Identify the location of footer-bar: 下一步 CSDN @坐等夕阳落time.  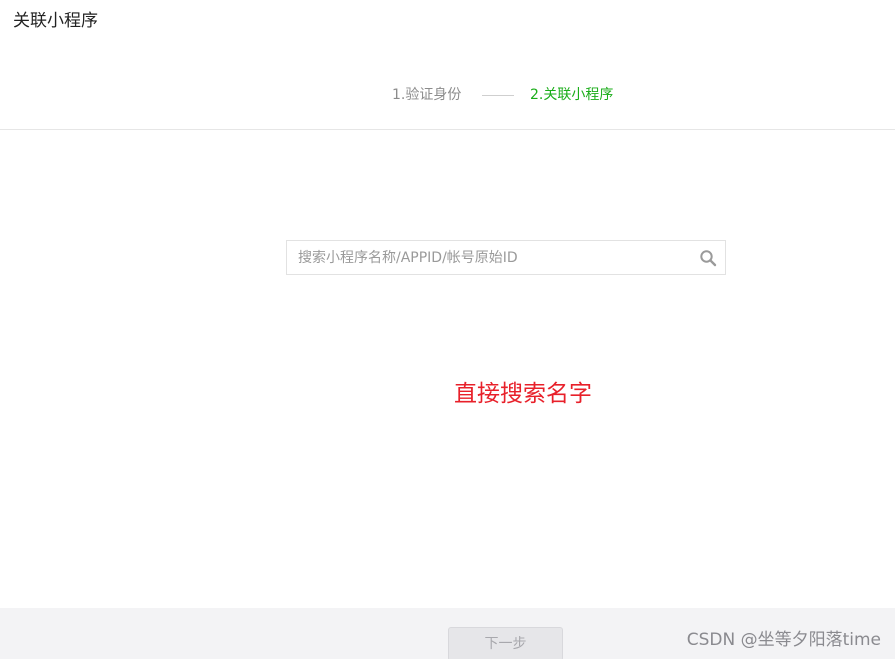
(447, 633).